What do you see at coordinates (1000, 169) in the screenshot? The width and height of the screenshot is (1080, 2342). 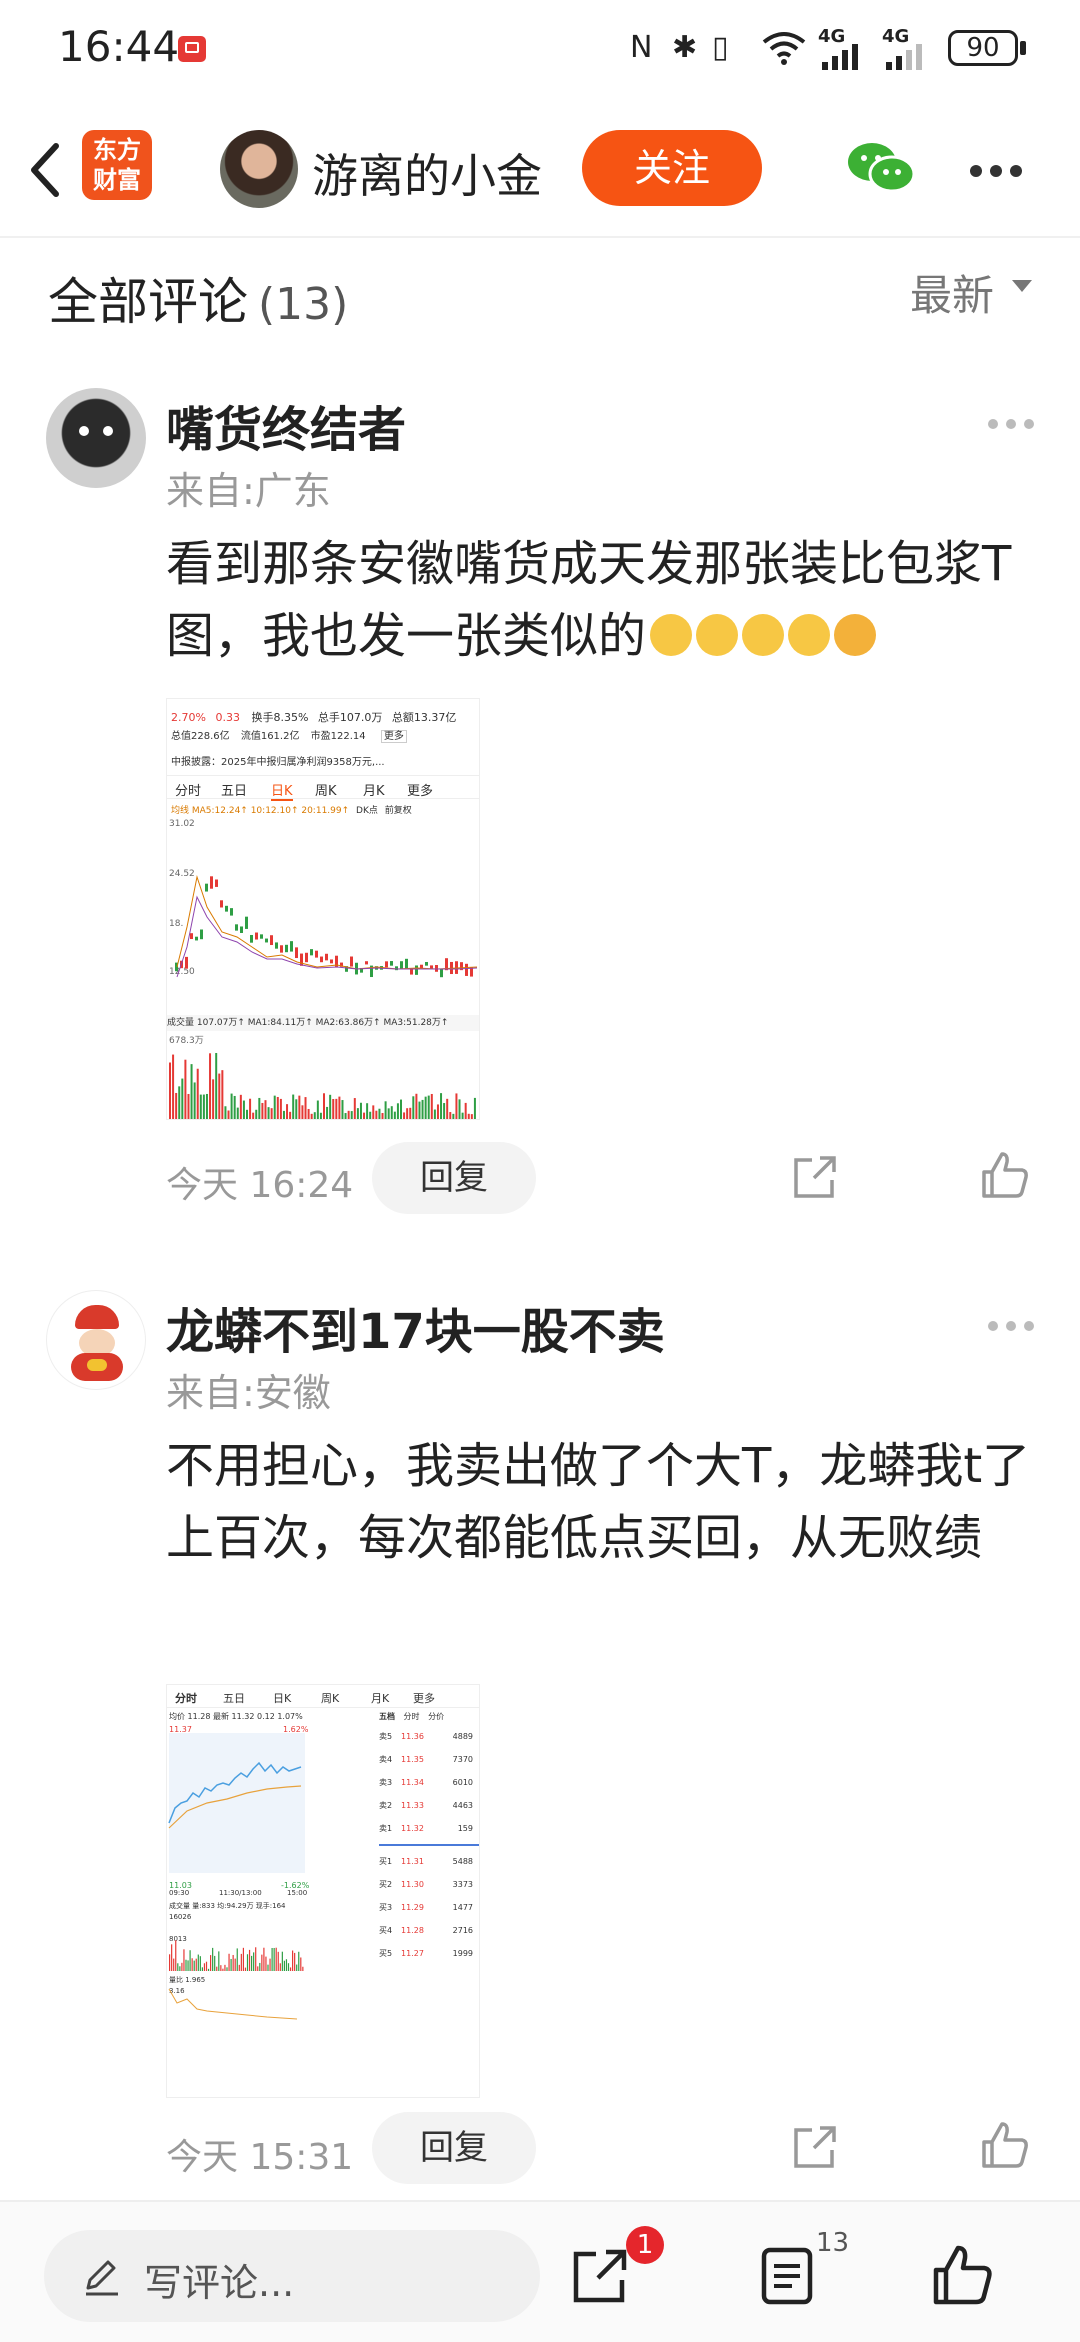 I see `more-options-icon` at bounding box center [1000, 169].